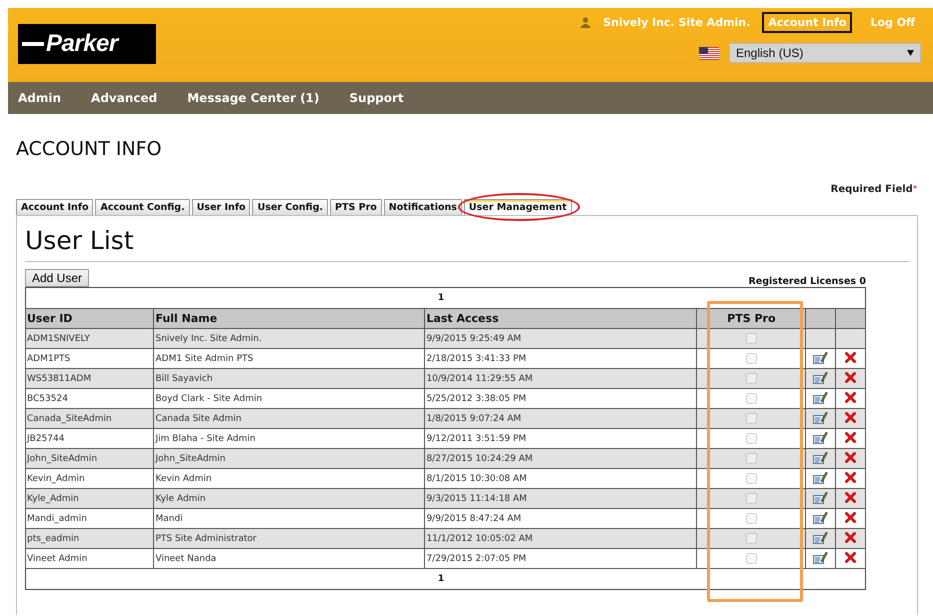 Image resolution: width=933 pixels, height=616 pixels. What do you see at coordinates (142, 207) in the screenshot?
I see `tab: Account Config.` at bounding box center [142, 207].